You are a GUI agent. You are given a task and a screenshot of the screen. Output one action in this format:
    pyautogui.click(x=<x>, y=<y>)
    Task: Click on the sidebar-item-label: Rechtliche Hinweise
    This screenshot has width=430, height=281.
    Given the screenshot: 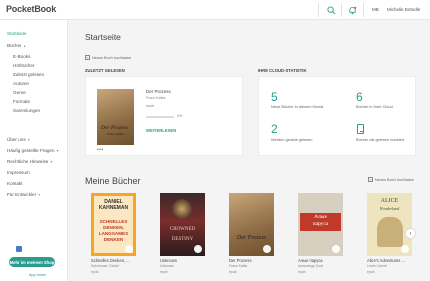 What is the action you would take?
    pyautogui.click(x=28, y=161)
    